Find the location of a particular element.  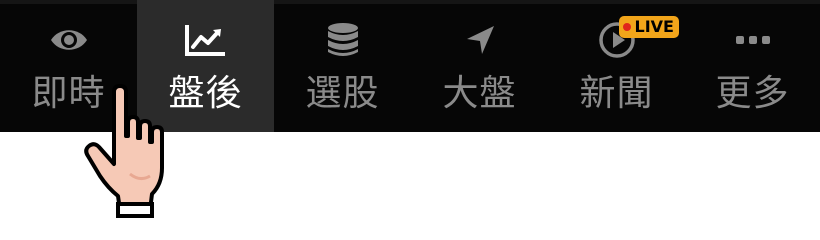

tab-label: 大盤 is located at coordinates (479, 93).